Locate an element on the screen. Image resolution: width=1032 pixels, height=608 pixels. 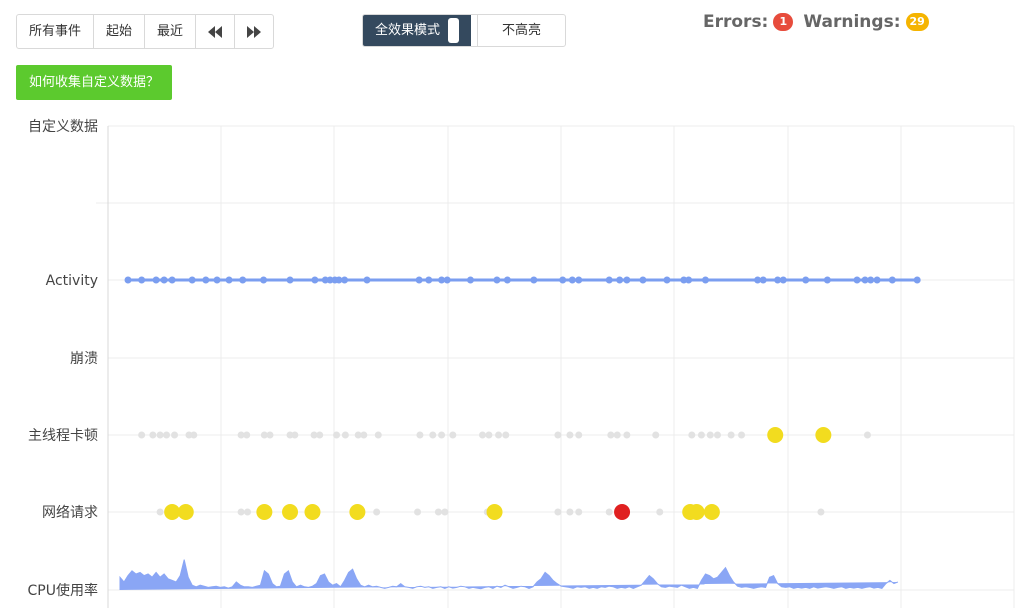
y-axis-label: 自定义数据 is located at coordinates (63, 127).